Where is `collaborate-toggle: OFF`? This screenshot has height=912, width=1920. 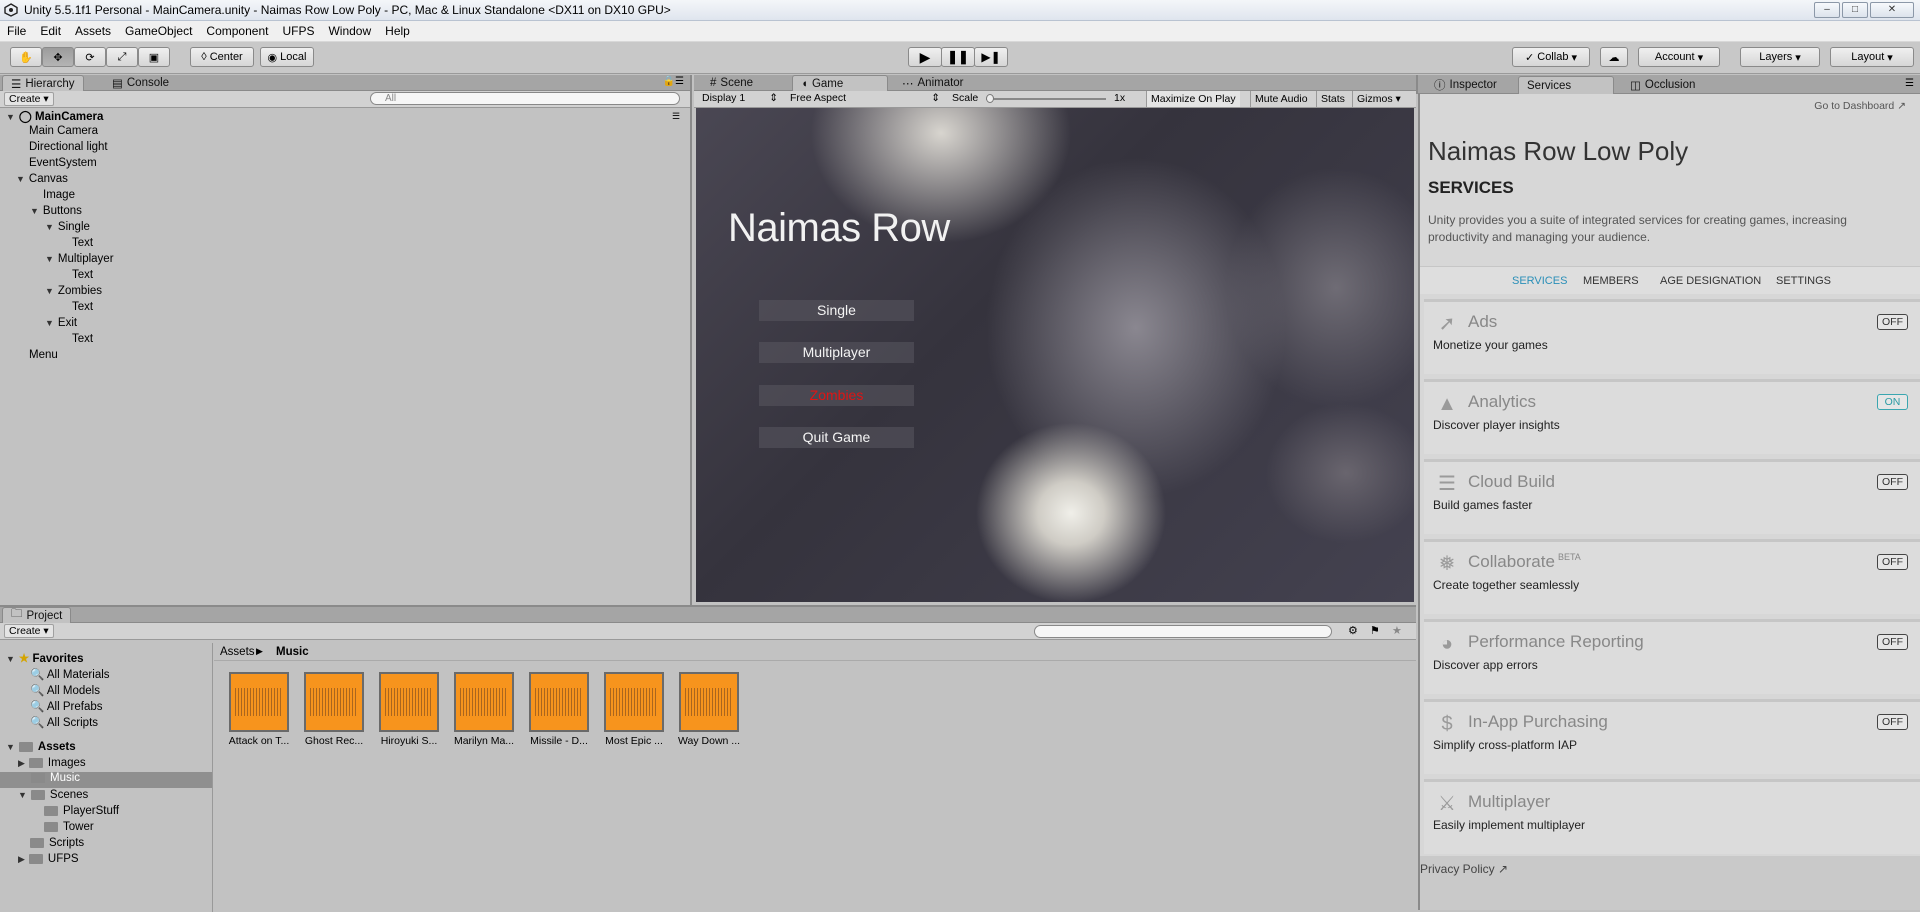
collaborate-toggle: OFF is located at coordinates (1892, 562).